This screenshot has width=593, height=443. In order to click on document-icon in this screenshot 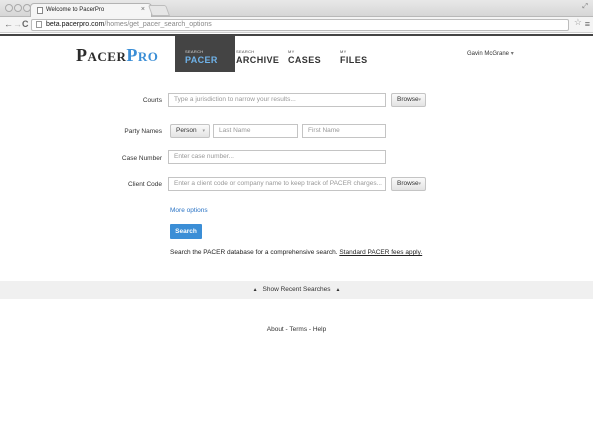, I will do `click(40, 10)`.